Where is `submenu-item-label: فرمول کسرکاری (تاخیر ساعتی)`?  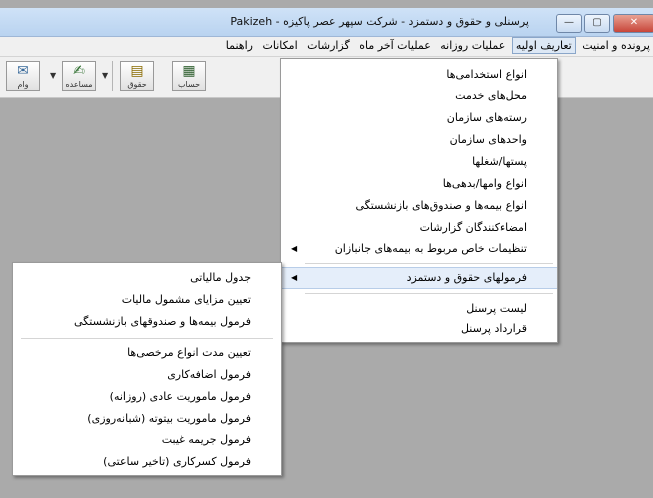
submenu-item-label: فرمول کسرکاری (تاخیر ساعتی) is located at coordinates (177, 461).